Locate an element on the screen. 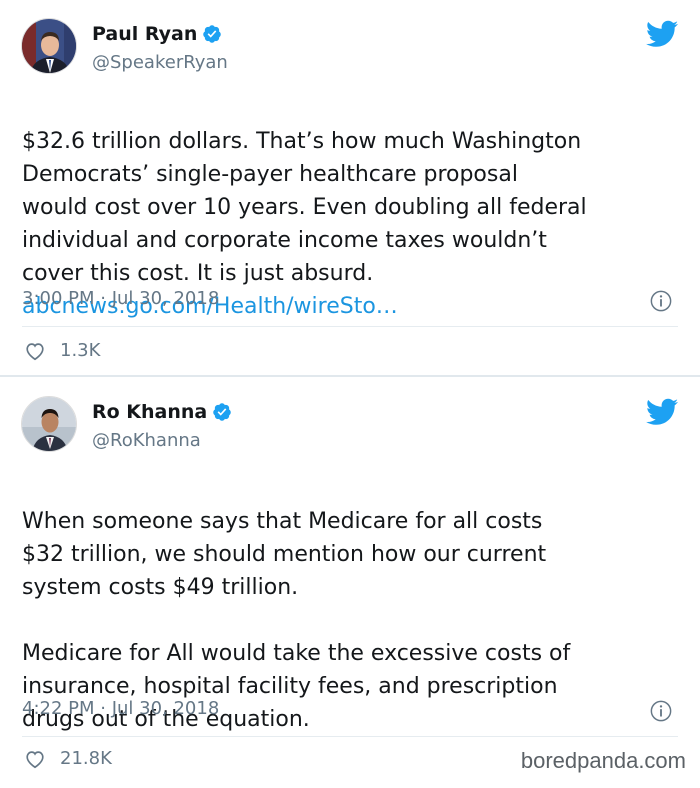 The height and width of the screenshot is (788, 700). author-row: Paul Ryan is located at coordinates (157, 34).